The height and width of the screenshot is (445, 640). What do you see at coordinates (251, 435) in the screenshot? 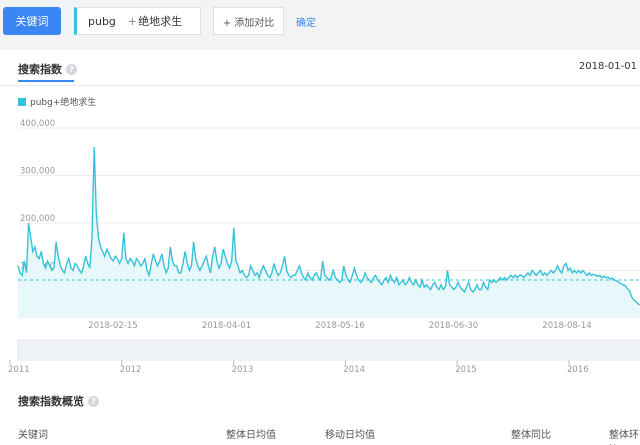
I see `summary-header-overall-avg: 整体日均值` at bounding box center [251, 435].